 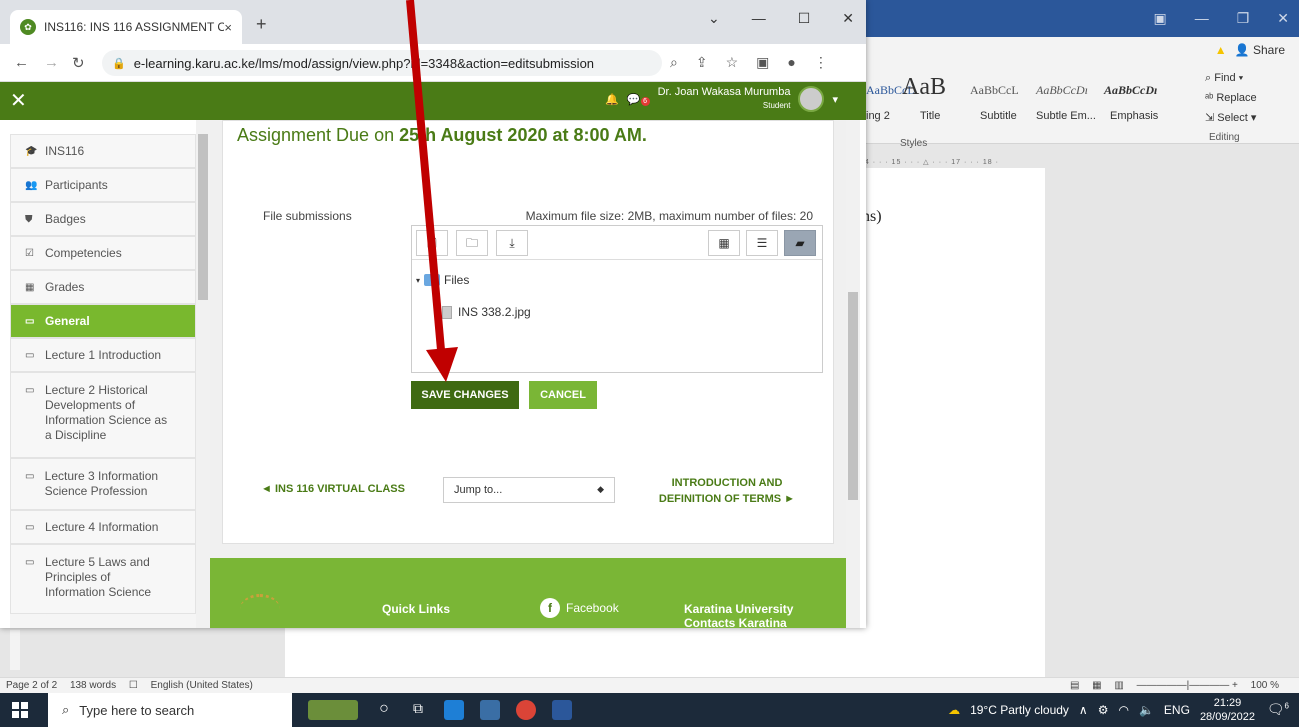 What do you see at coordinates (1118, 685) in the screenshot?
I see `web-layout-icon: ▥` at bounding box center [1118, 685].